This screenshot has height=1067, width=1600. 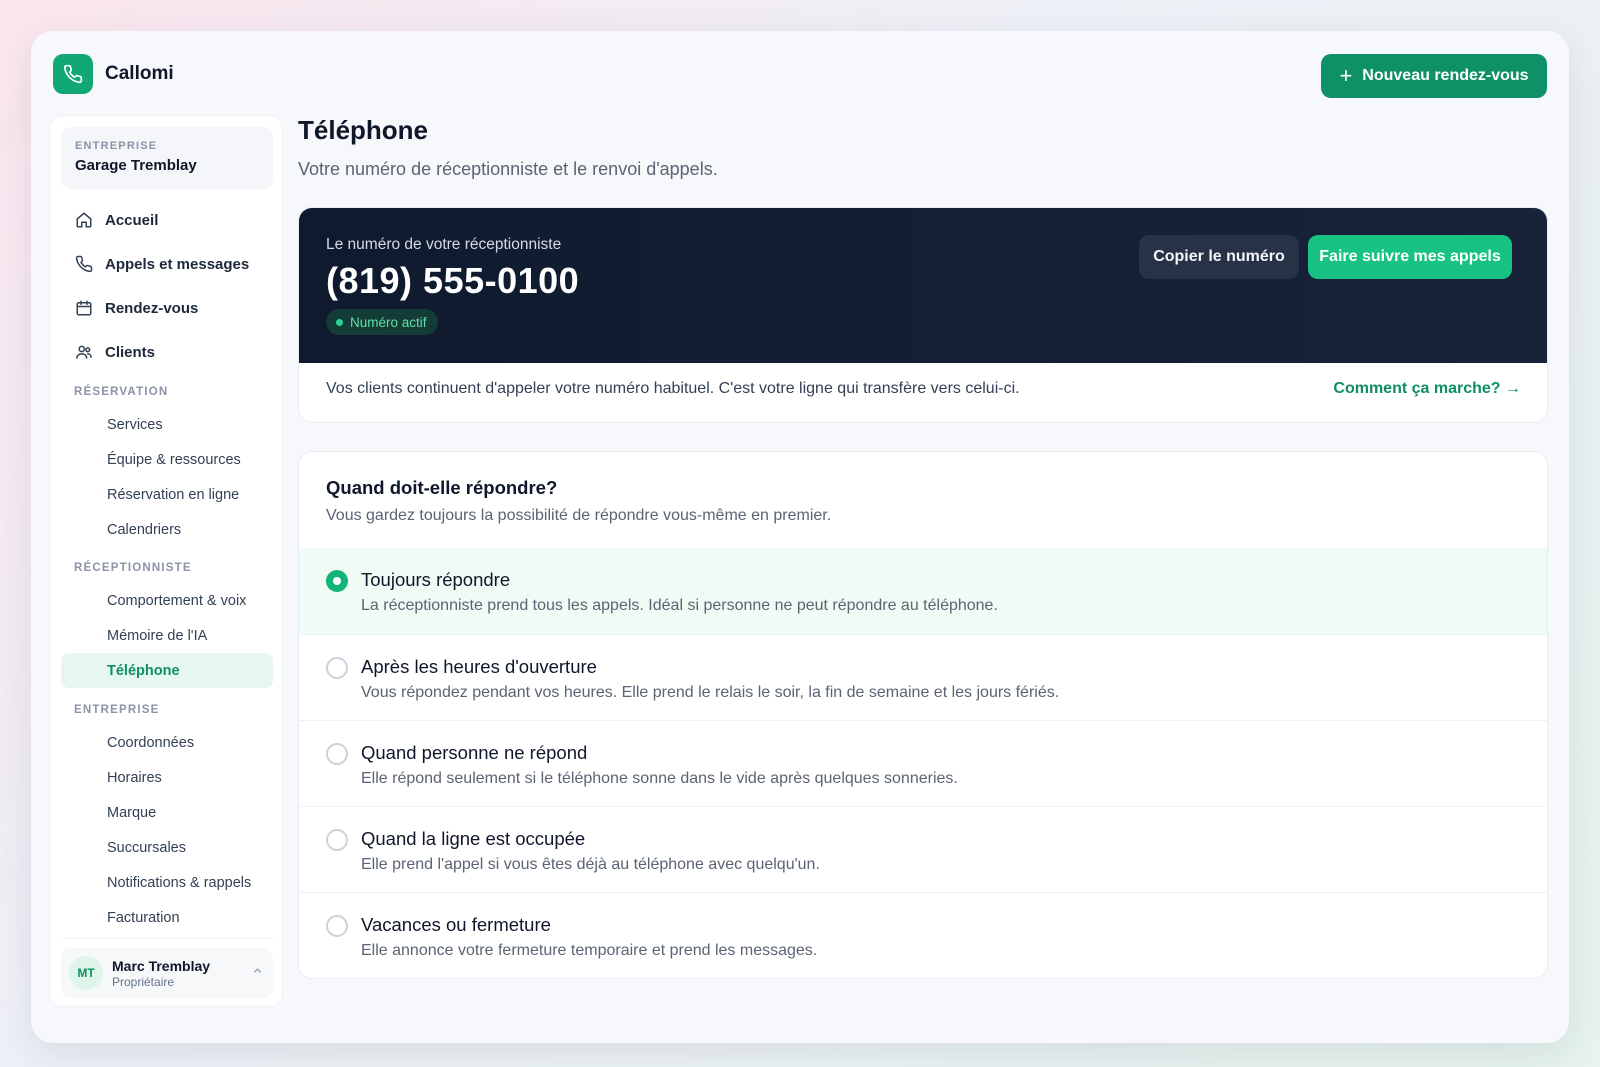 What do you see at coordinates (444, 244) in the screenshot?
I see `number-label: Le numéro de votre réceptionniste` at bounding box center [444, 244].